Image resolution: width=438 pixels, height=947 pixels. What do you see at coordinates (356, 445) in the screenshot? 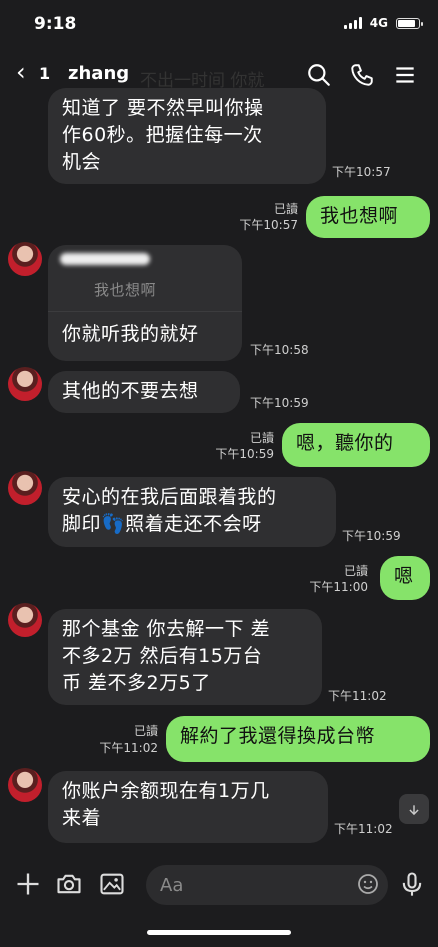
I see `message-bubble-outgoing: 嗯，聽你的` at bounding box center [356, 445].